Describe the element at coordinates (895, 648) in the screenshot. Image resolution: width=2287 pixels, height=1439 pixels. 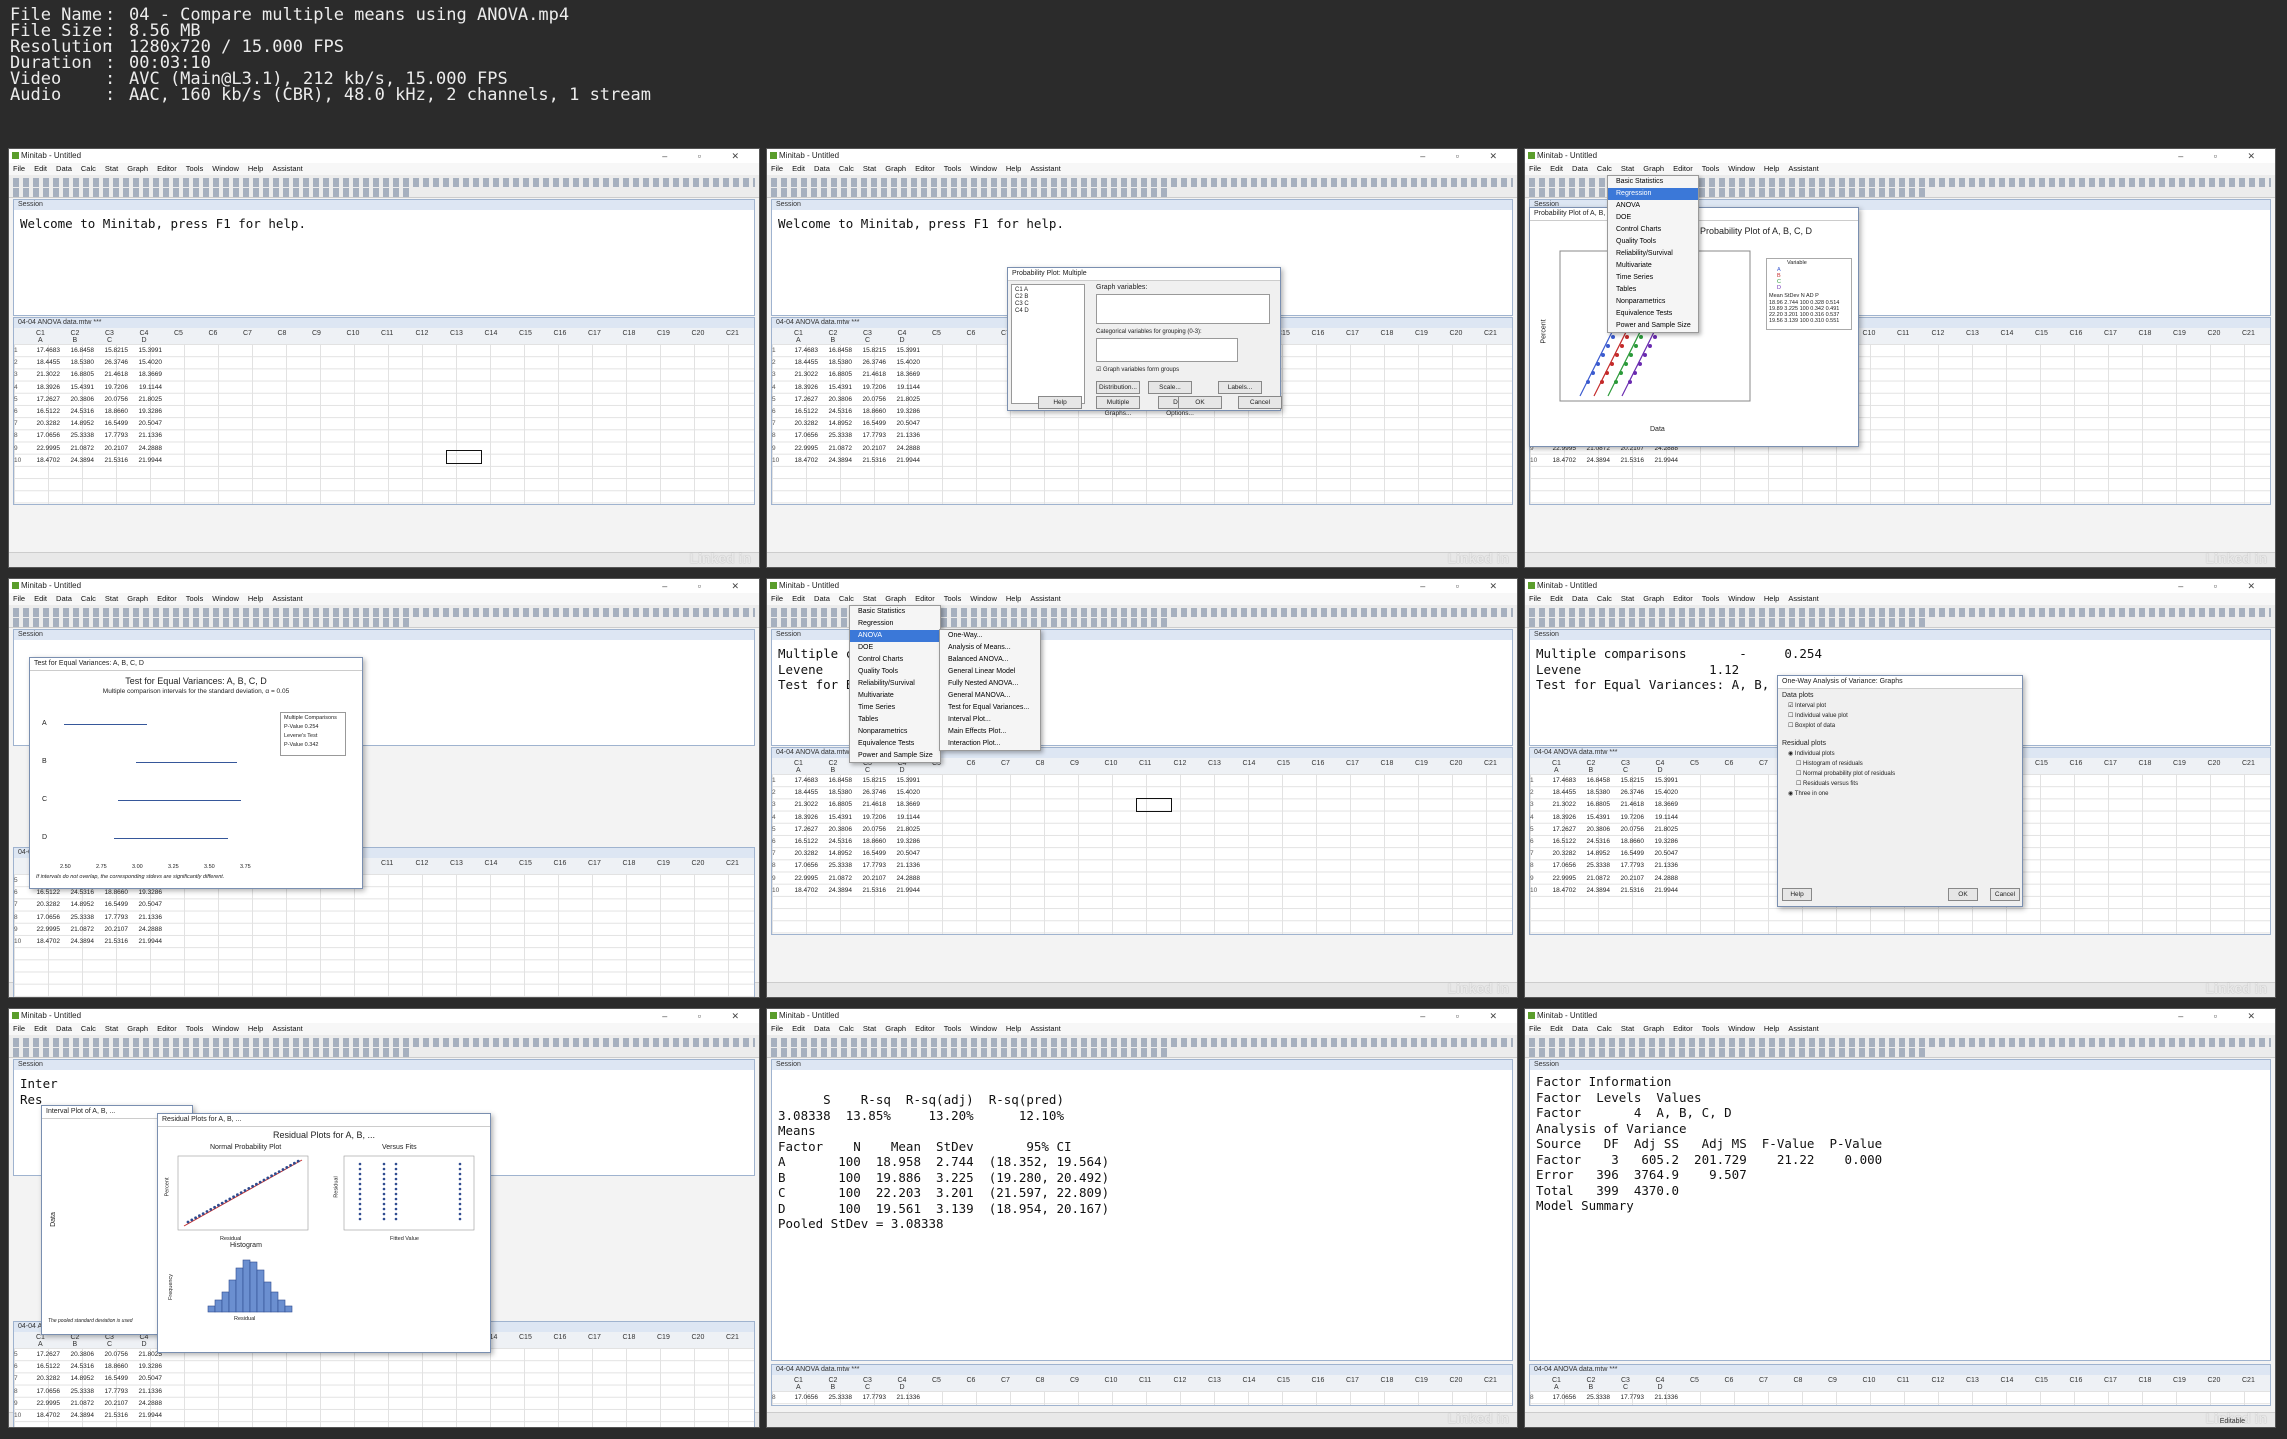
I see `stat-menu-item: DOE` at that location.